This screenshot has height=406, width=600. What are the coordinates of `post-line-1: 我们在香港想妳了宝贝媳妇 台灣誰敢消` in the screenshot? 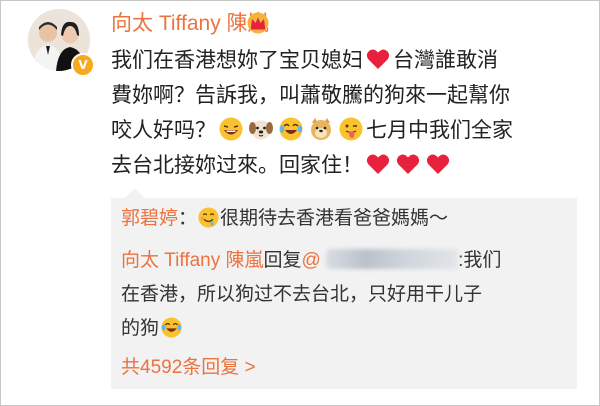 It's located at (331, 60).